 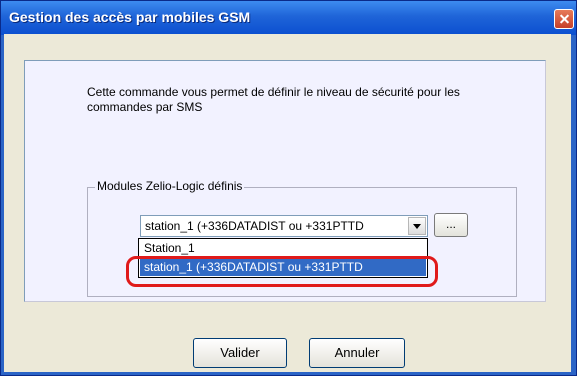 I want to click on modules-group-label: Modules Zelio-Logic définis, so click(x=170, y=186).